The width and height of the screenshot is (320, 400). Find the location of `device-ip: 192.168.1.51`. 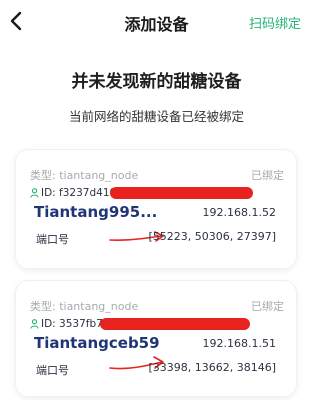

device-ip: 192.168.1.51 is located at coordinates (239, 343).